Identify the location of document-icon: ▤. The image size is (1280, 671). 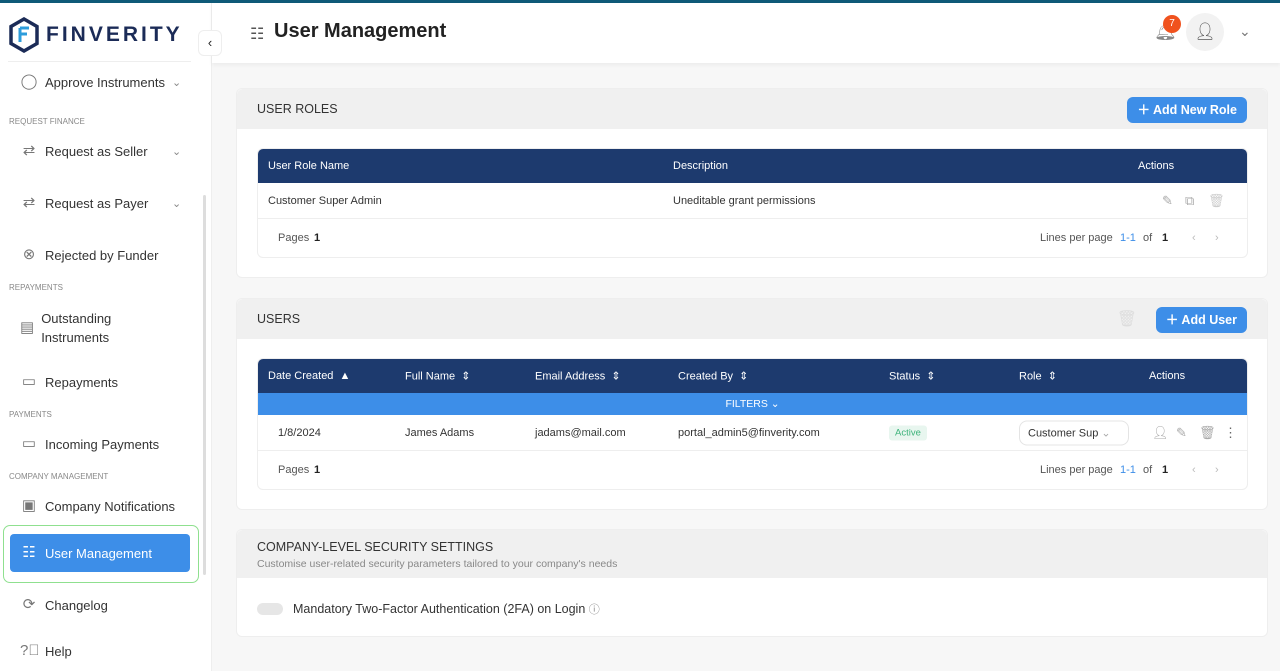
(27, 327).